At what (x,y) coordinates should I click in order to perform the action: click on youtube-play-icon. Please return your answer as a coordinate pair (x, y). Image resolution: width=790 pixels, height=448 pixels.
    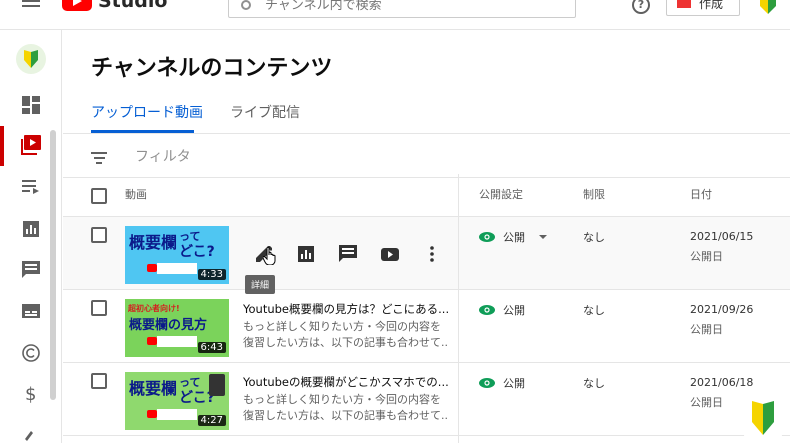
    Looking at the image, I should click on (77, 5).